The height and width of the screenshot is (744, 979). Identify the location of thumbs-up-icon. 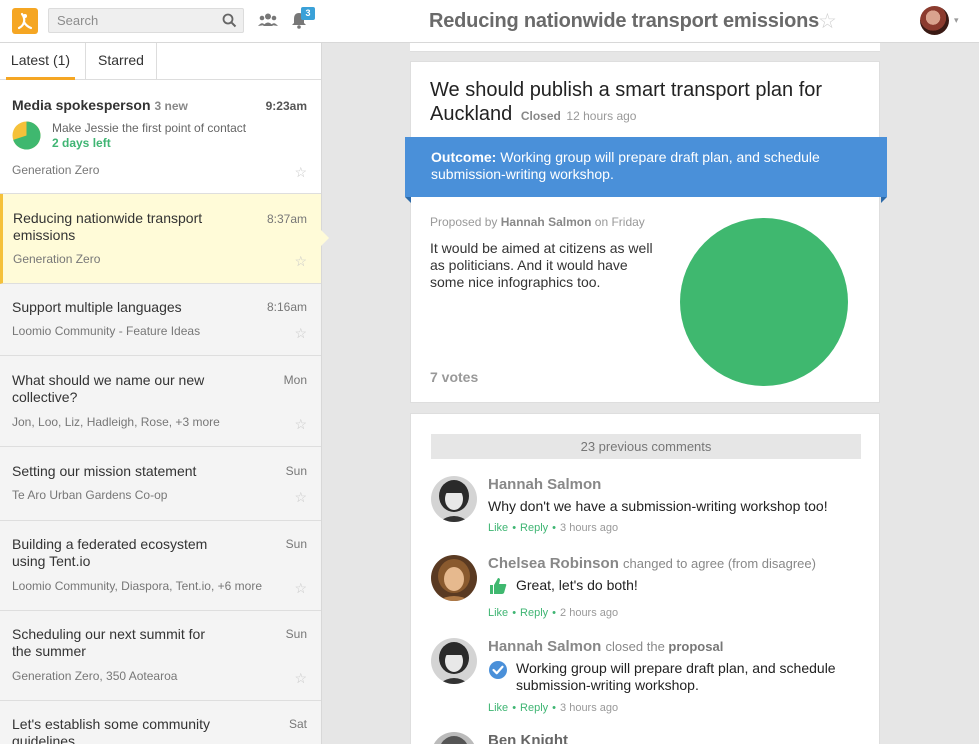
(498, 586).